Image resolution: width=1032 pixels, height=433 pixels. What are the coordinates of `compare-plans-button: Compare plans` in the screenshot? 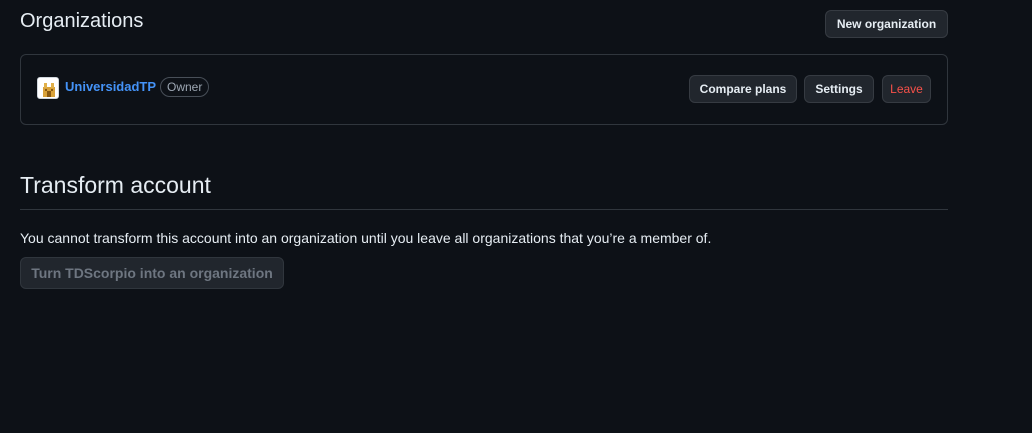 It's located at (743, 89).